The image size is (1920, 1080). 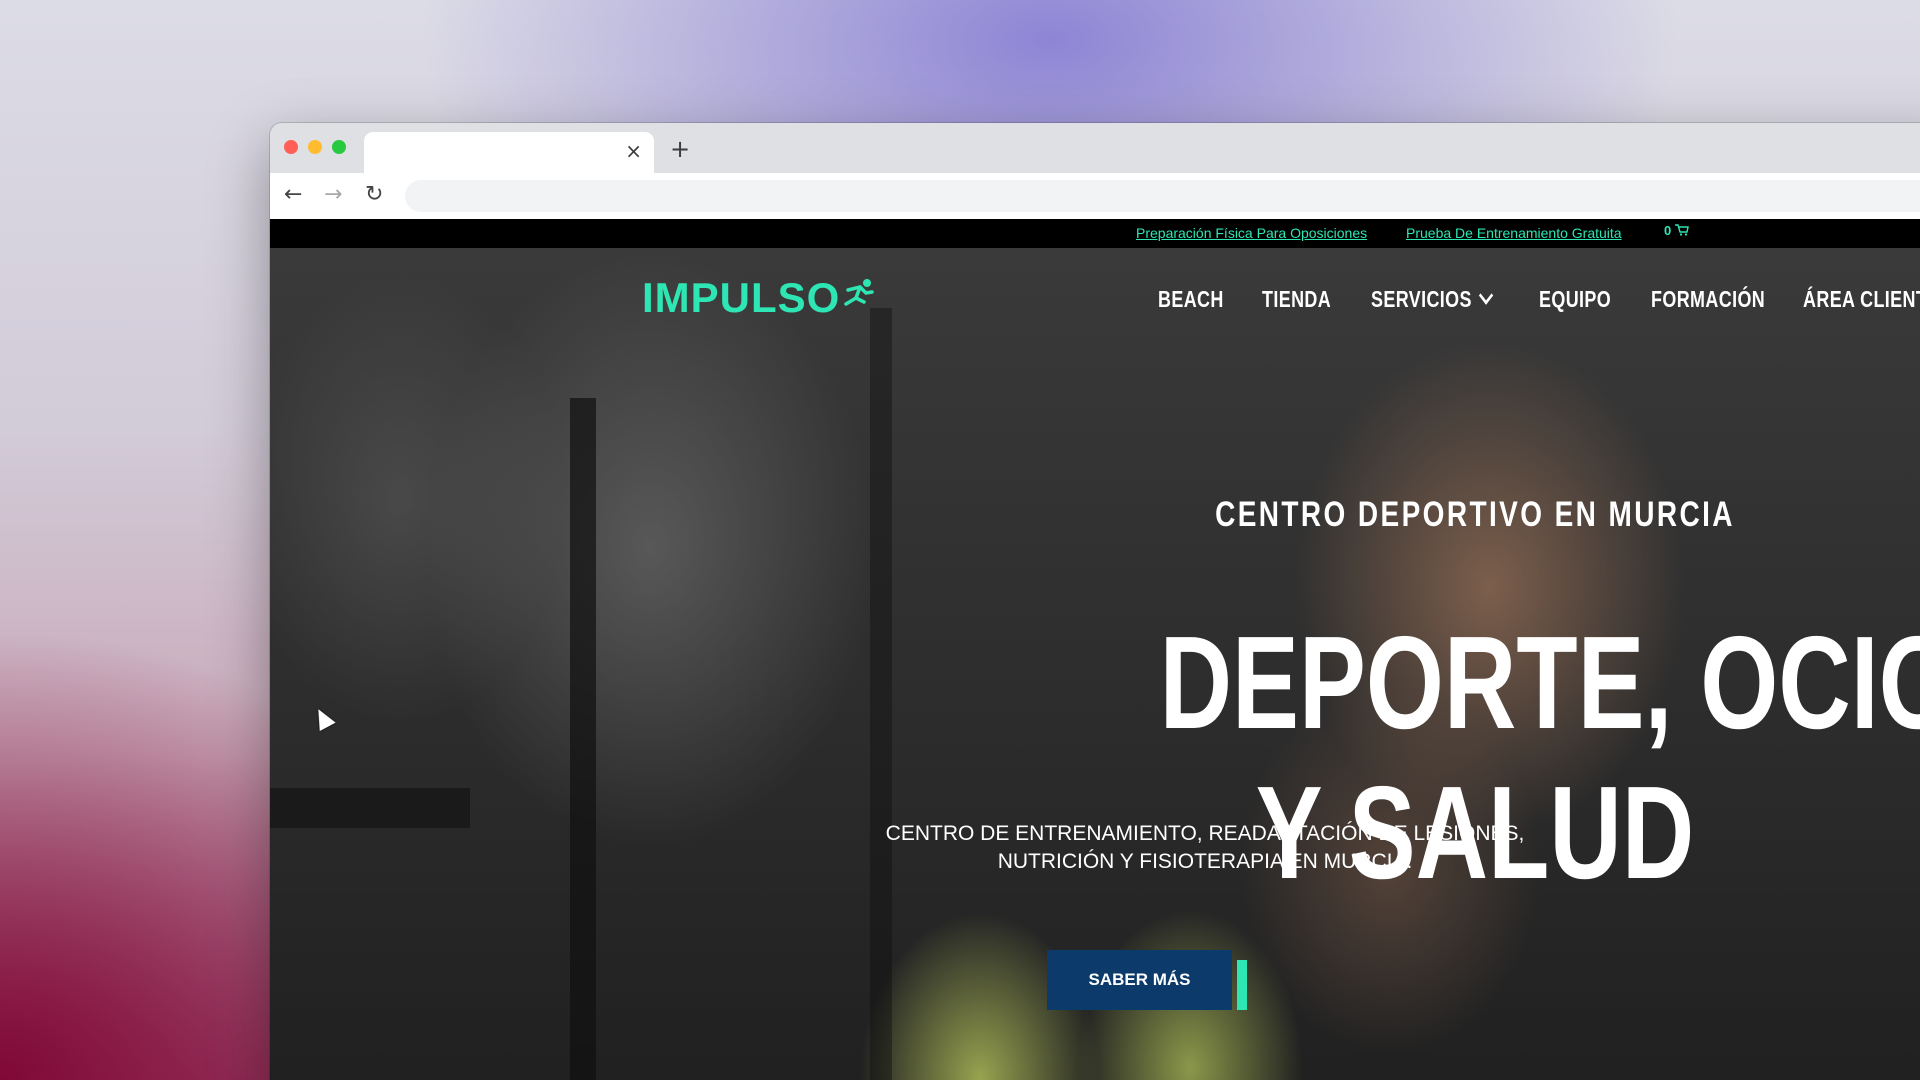 I want to click on forward-icon: →, so click(x=333, y=195).